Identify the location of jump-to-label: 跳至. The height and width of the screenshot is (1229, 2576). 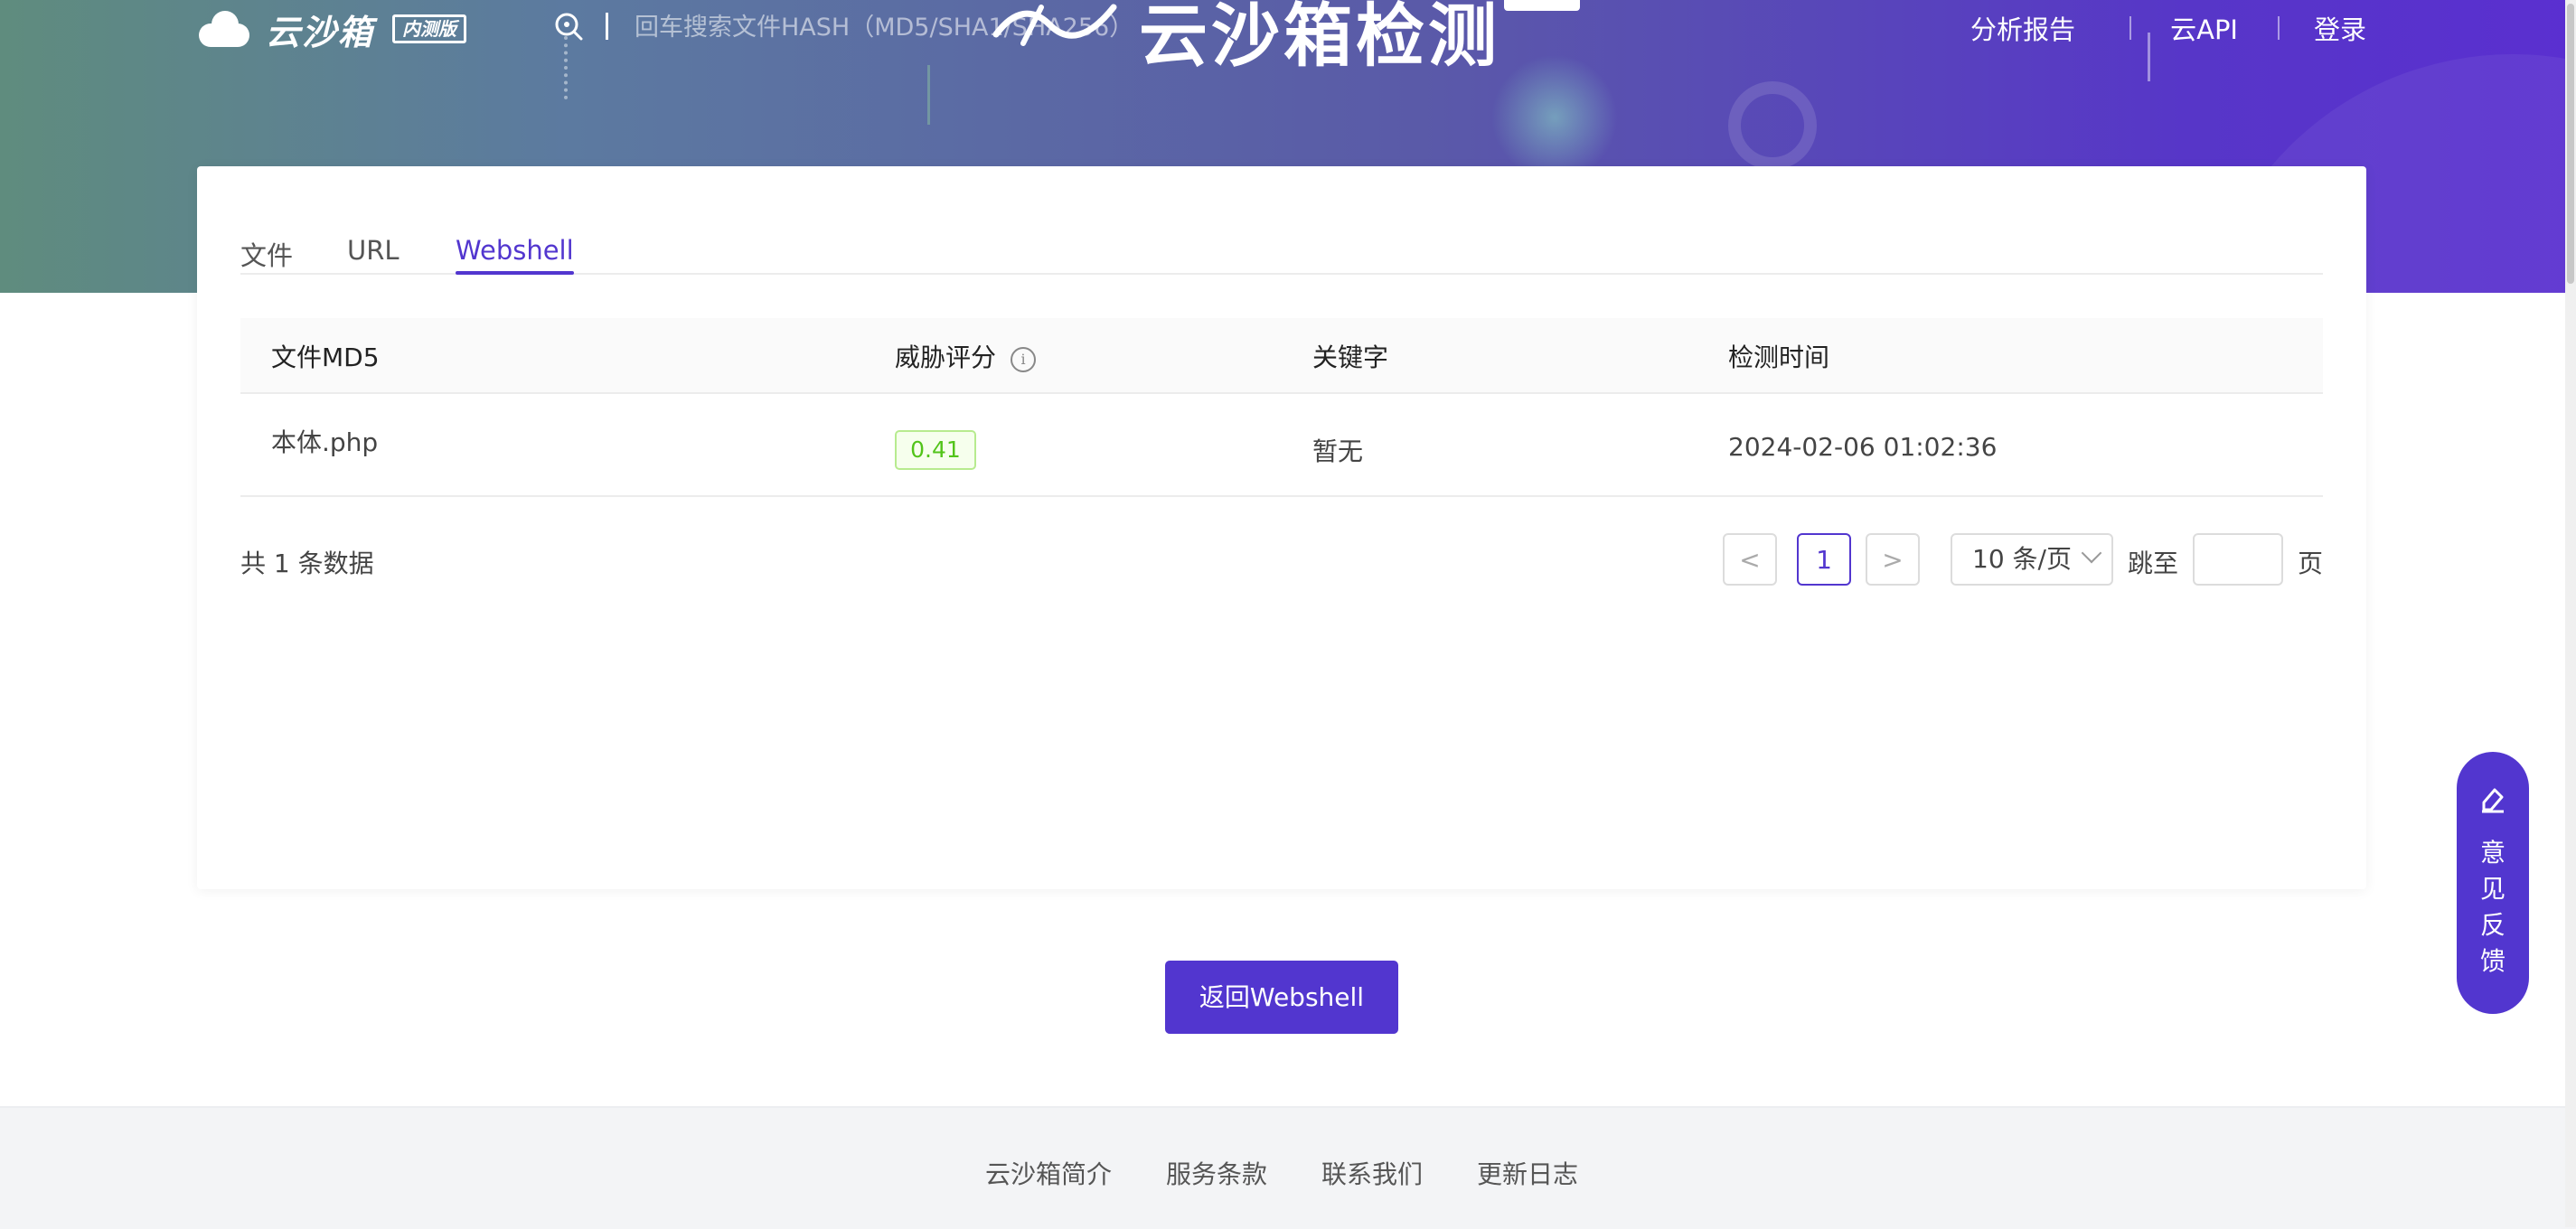
(2154, 563).